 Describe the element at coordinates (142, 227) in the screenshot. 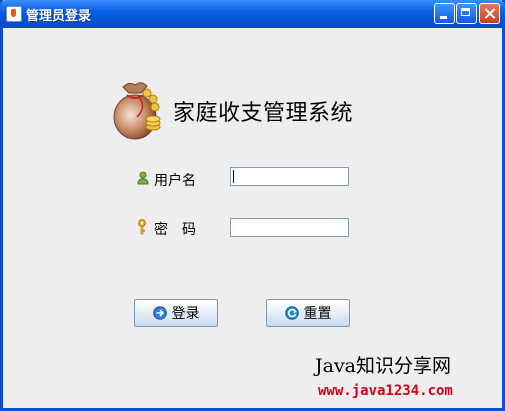

I see `key-icon` at that location.